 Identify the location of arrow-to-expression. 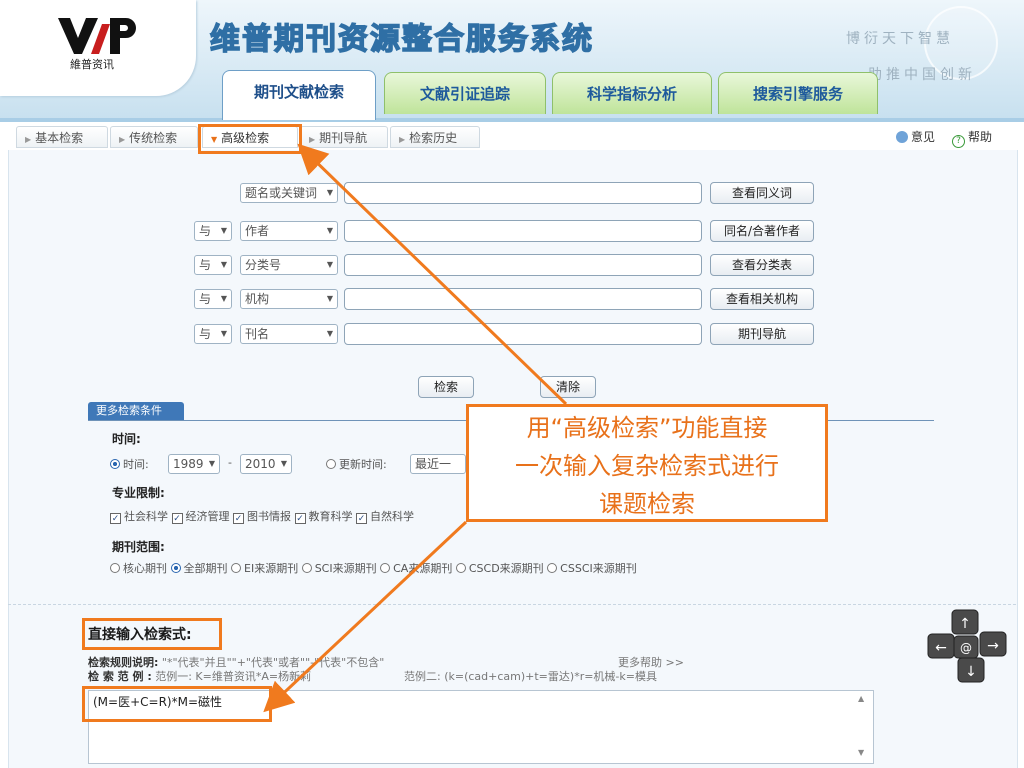
(365, 616).